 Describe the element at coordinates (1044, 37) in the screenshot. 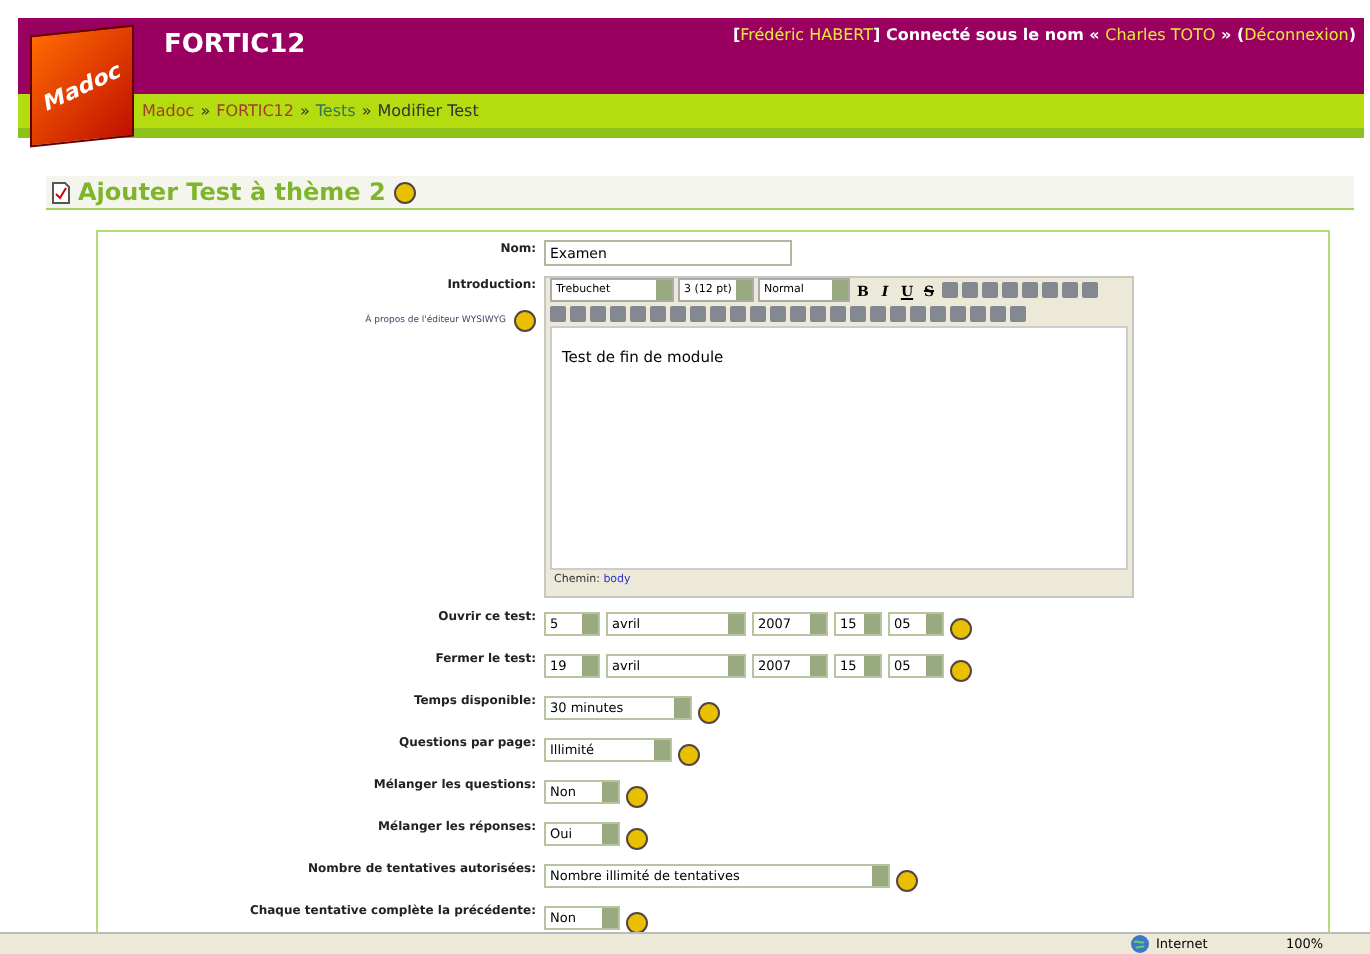

I see `user-info: [Frédéric HABERT] Connecté sous le nom « Charles TOTO » (Déconnexion)` at that location.